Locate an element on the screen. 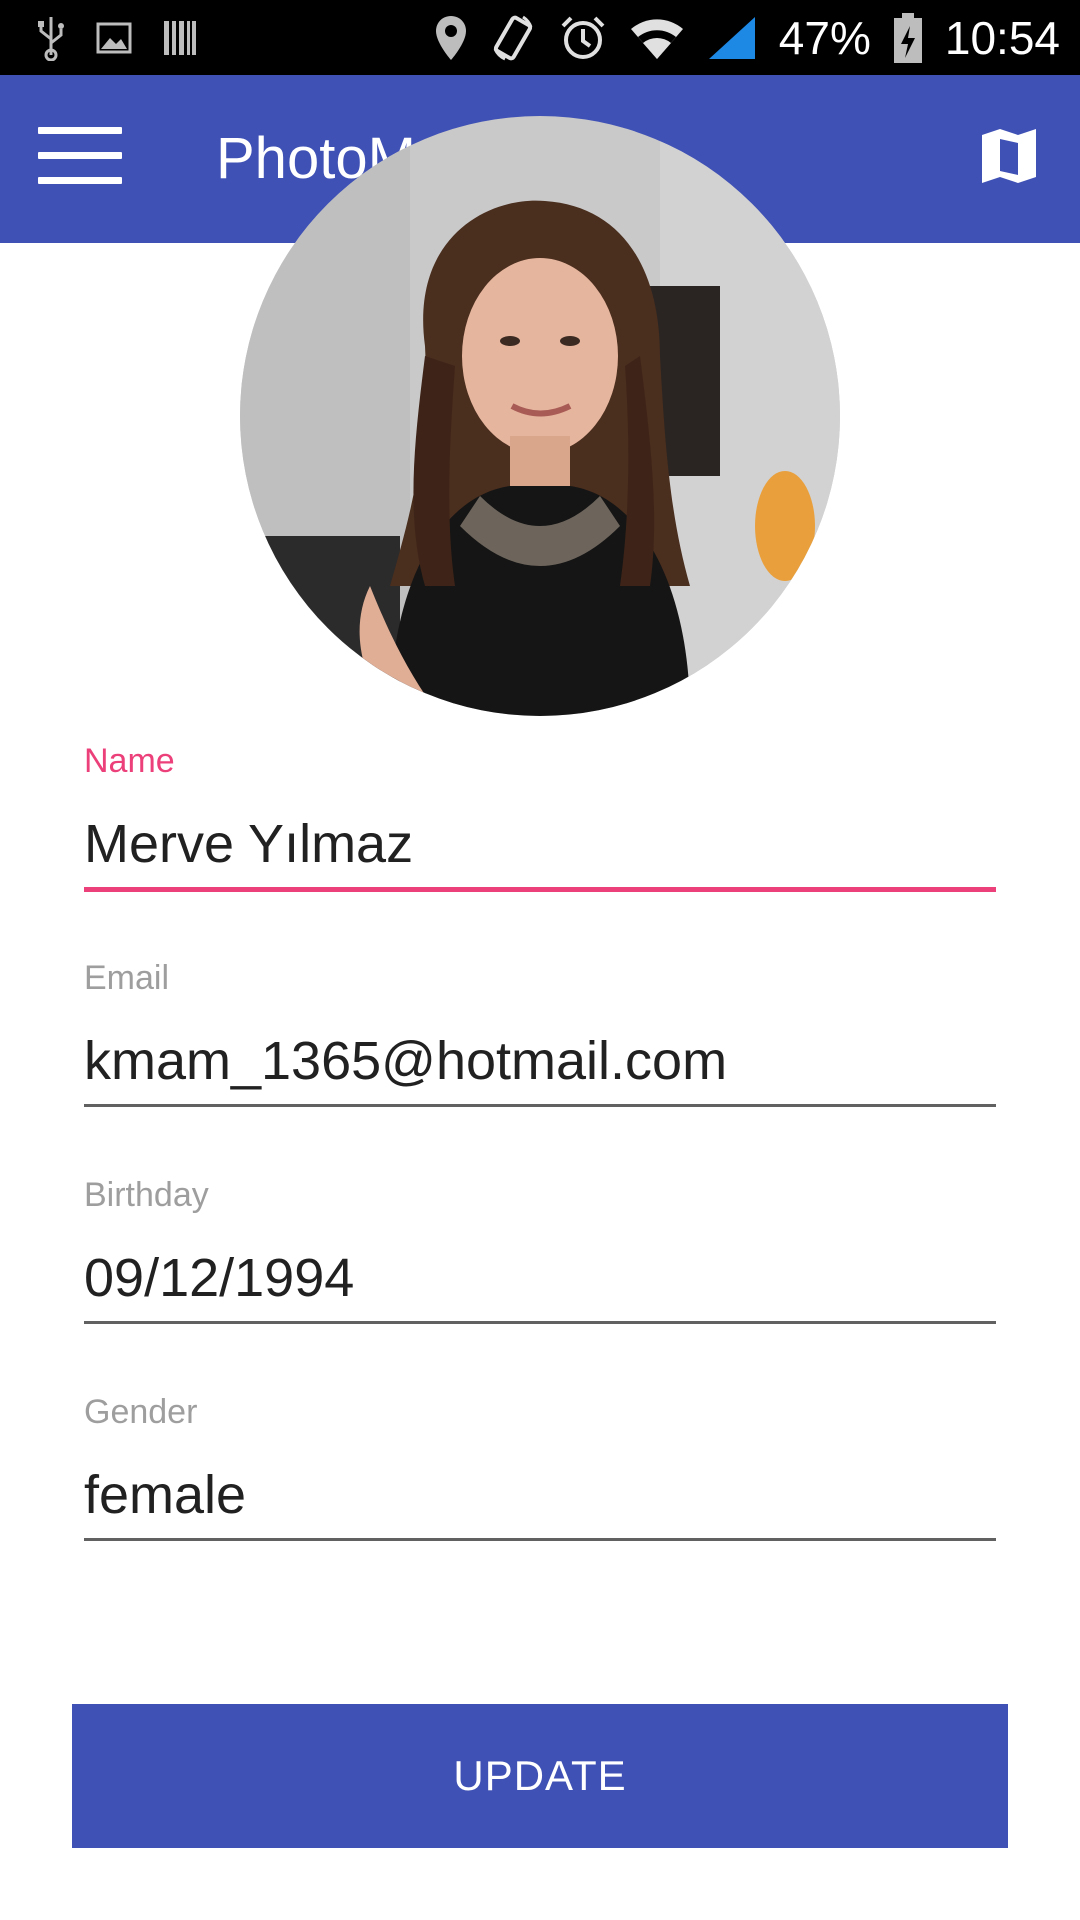 This screenshot has height=1920, width=1080. usb-icon is located at coordinates (51, 38).